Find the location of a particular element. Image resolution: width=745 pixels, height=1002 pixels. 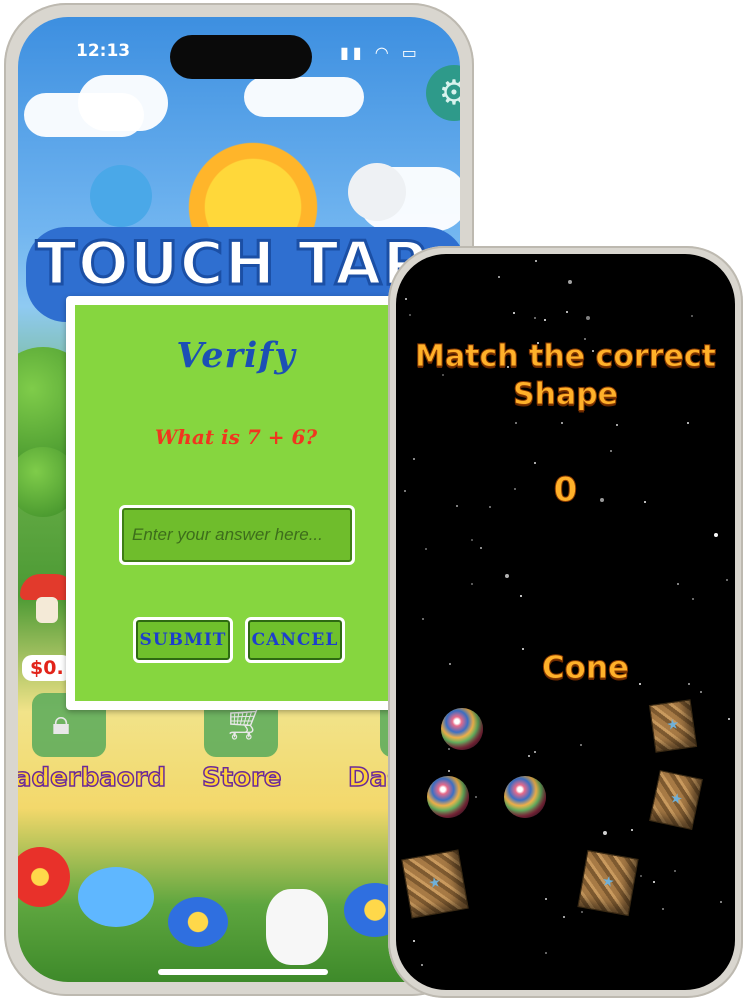

game-title-line1: Match the correct is located at coordinates (566, 357).